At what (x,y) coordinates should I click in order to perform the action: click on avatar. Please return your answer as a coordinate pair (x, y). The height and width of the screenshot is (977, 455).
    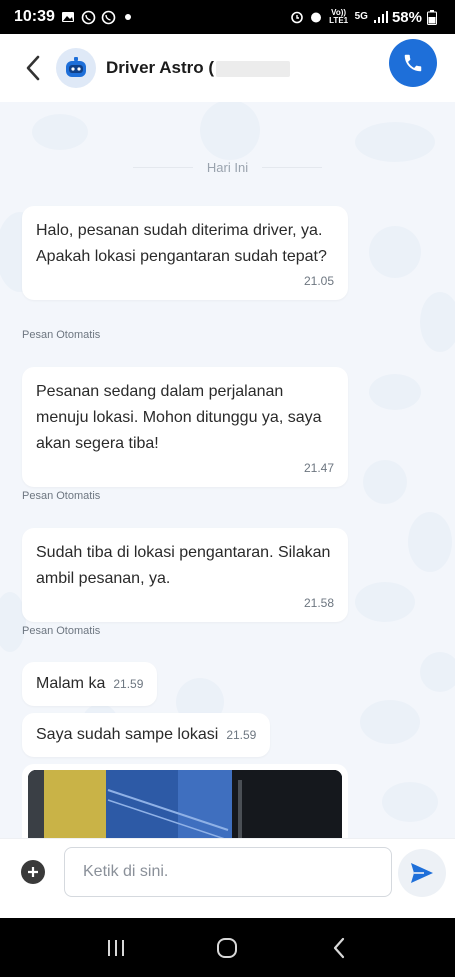
    Looking at the image, I should click on (76, 68).